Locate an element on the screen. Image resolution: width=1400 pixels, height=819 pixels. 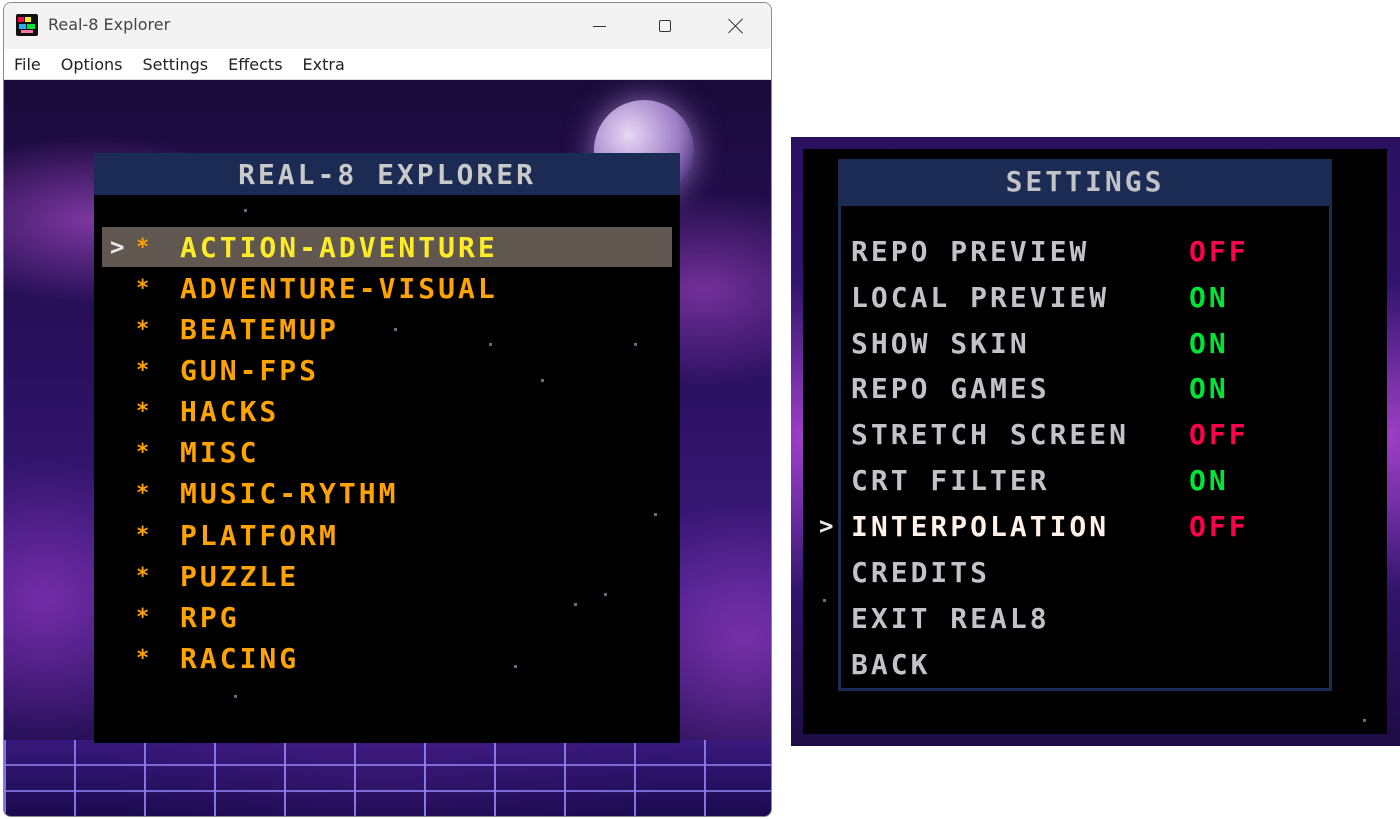
minimize-button is located at coordinates (599, 26).